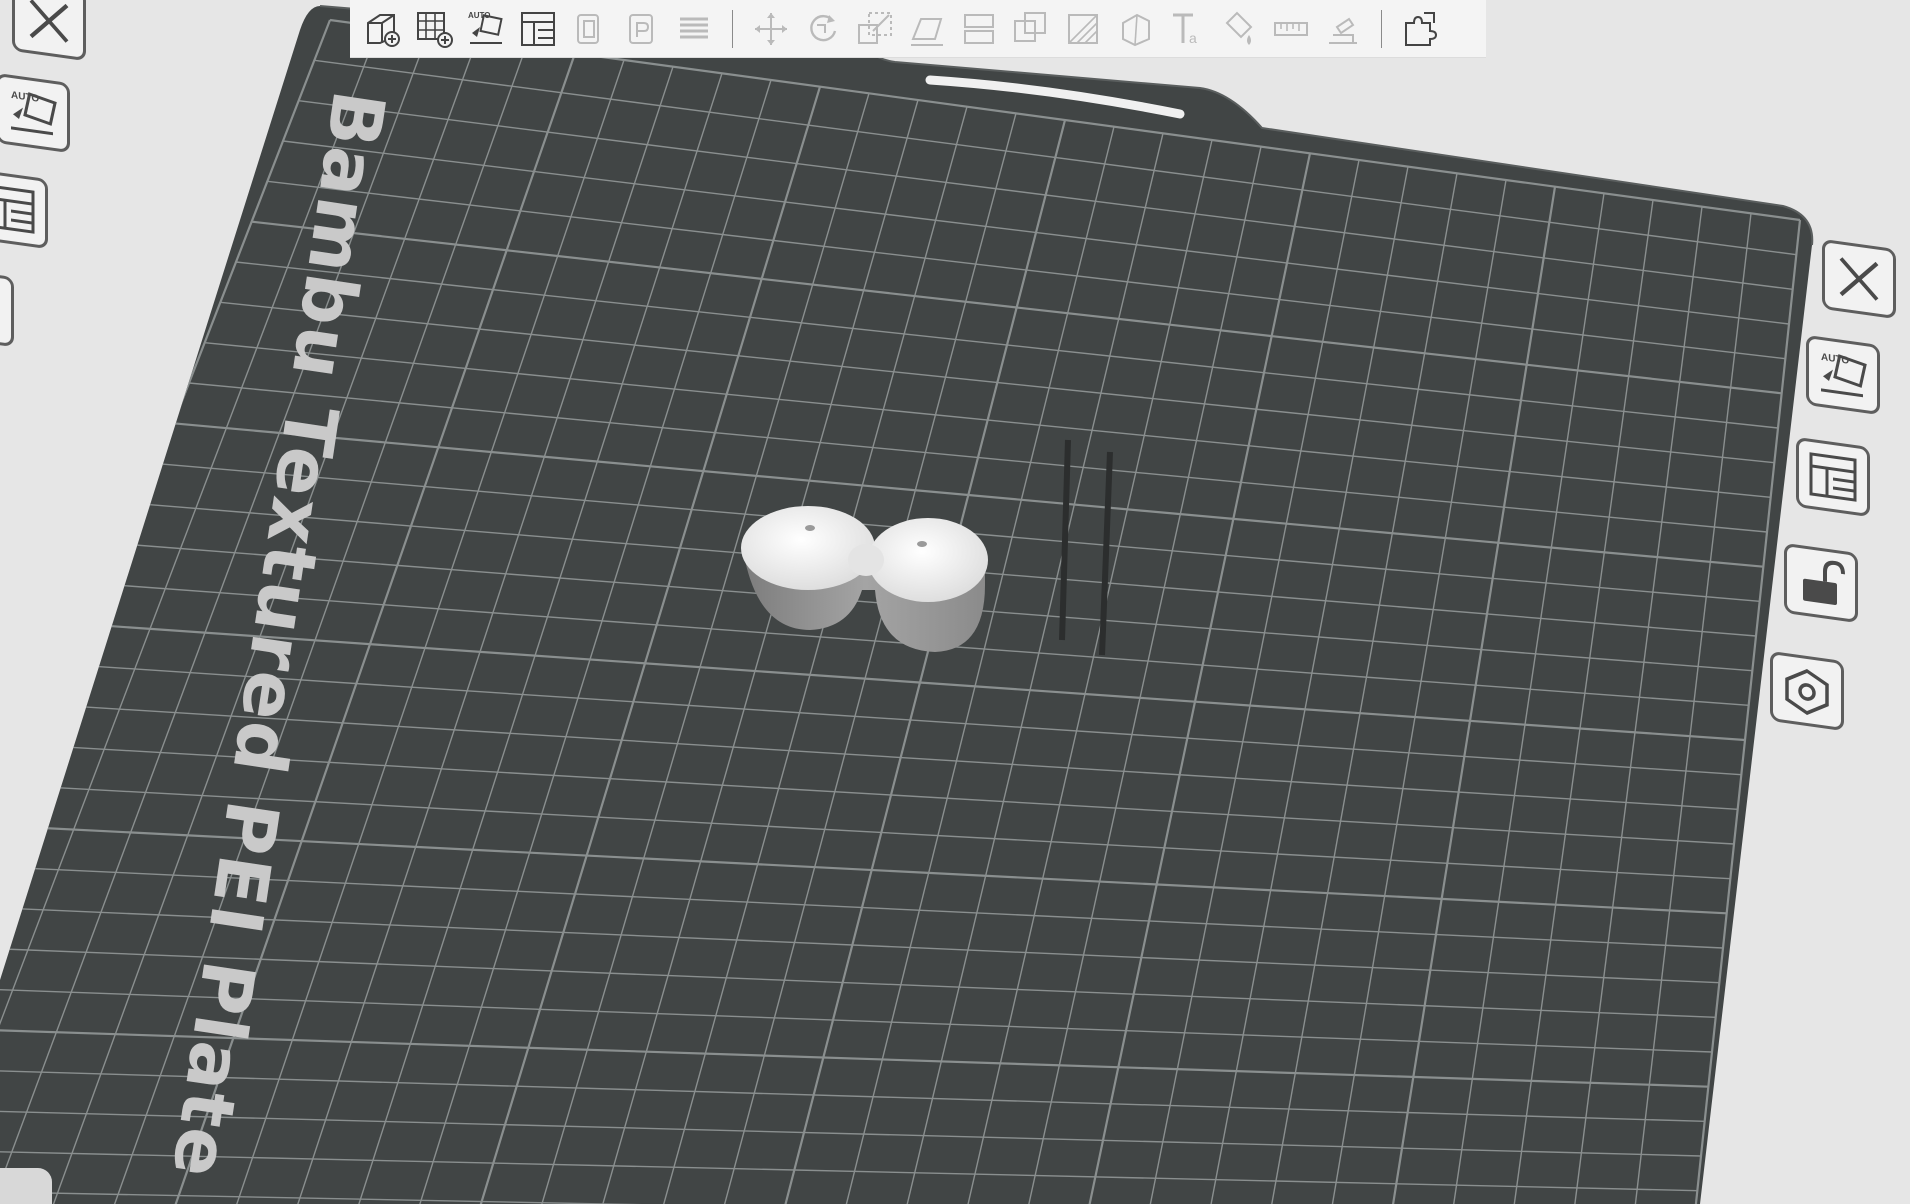 The image size is (1910, 1204). I want to click on move-icon, so click(771, 28).